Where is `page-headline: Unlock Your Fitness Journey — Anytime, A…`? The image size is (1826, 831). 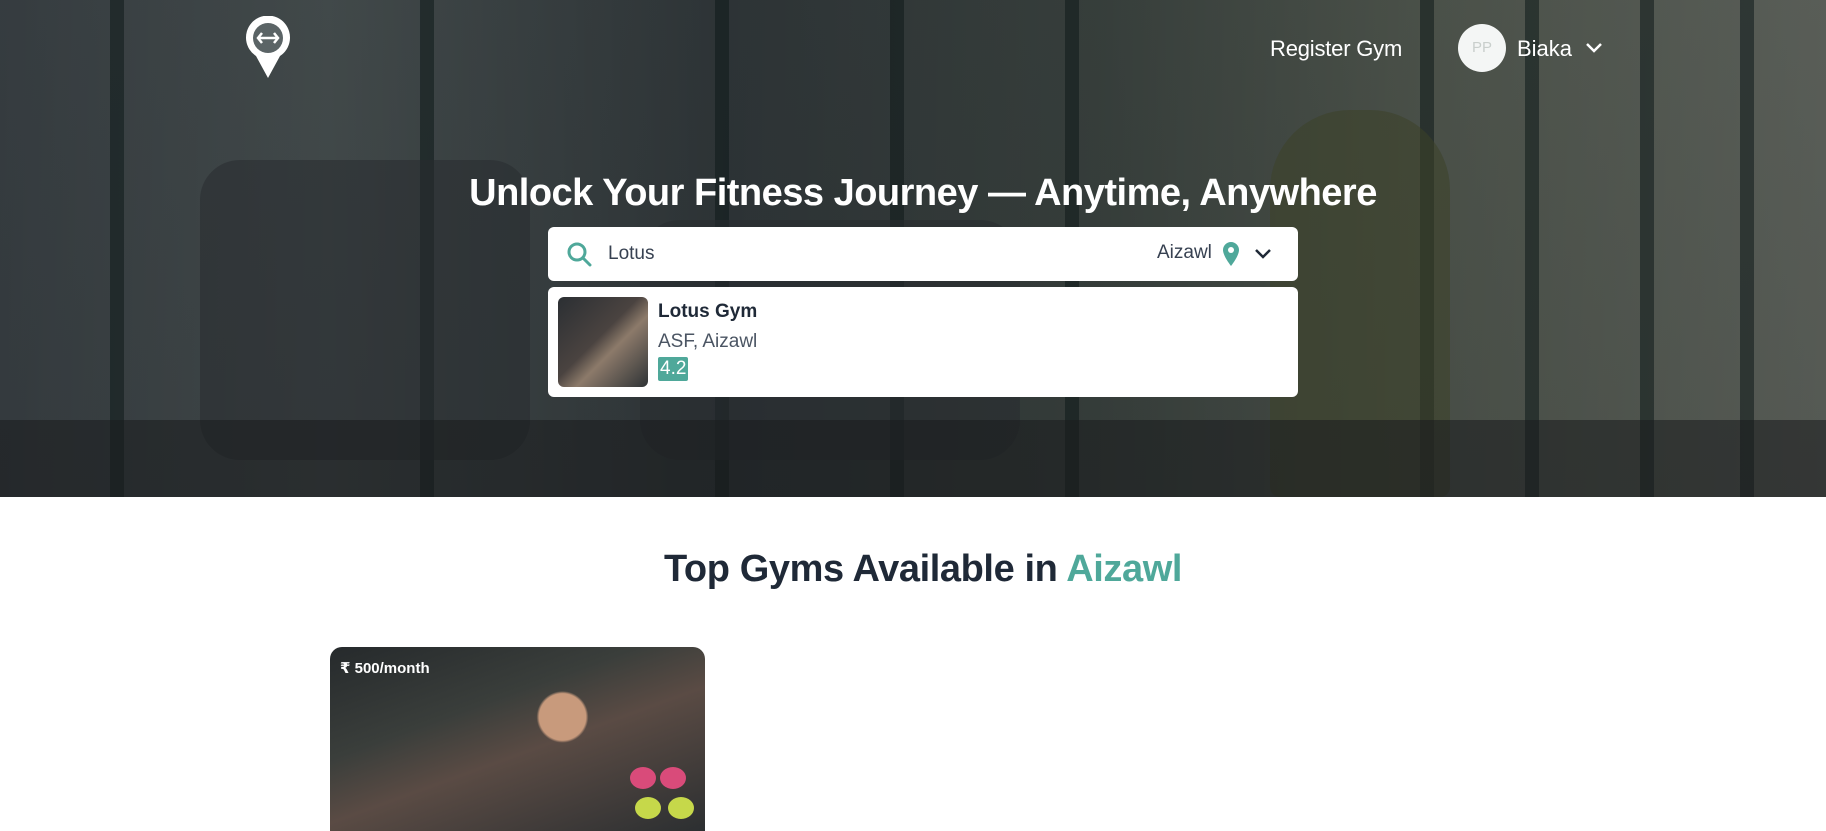 page-headline: Unlock Your Fitness Journey — Anytime, A… is located at coordinates (923, 193).